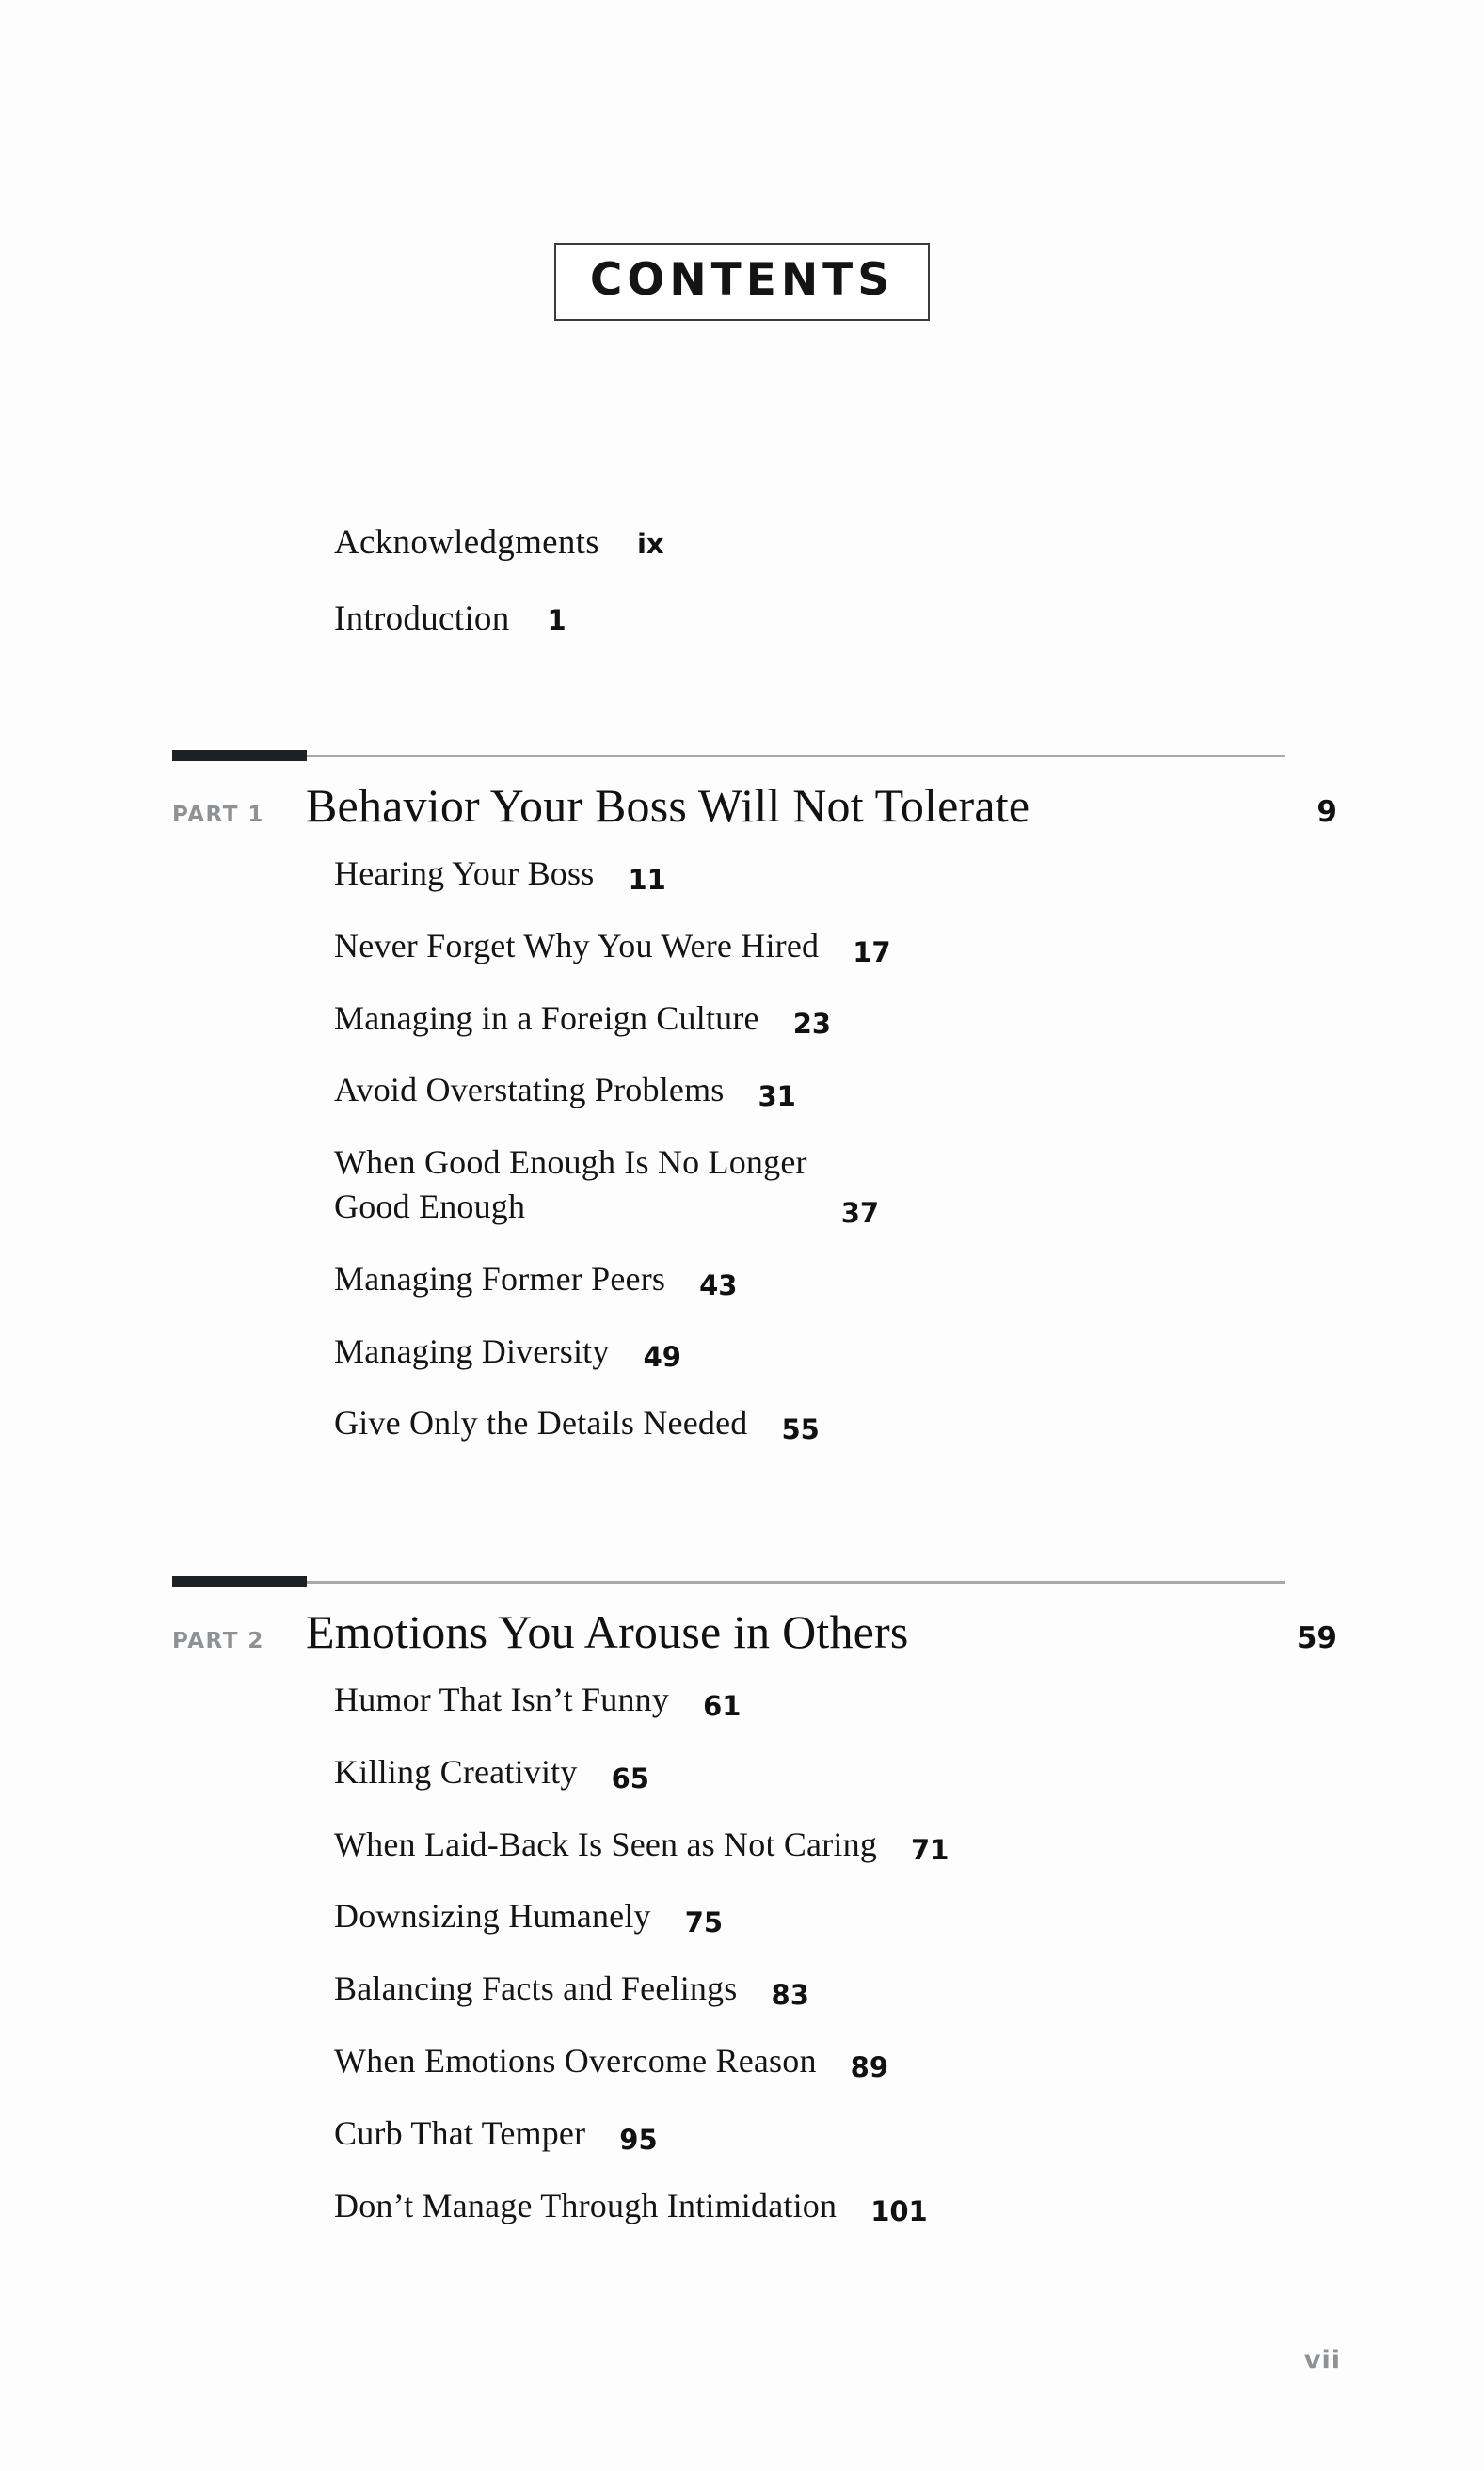 The image size is (1484, 2471). What do you see at coordinates (1326, 812) in the screenshot?
I see `part-page-number: 9` at bounding box center [1326, 812].